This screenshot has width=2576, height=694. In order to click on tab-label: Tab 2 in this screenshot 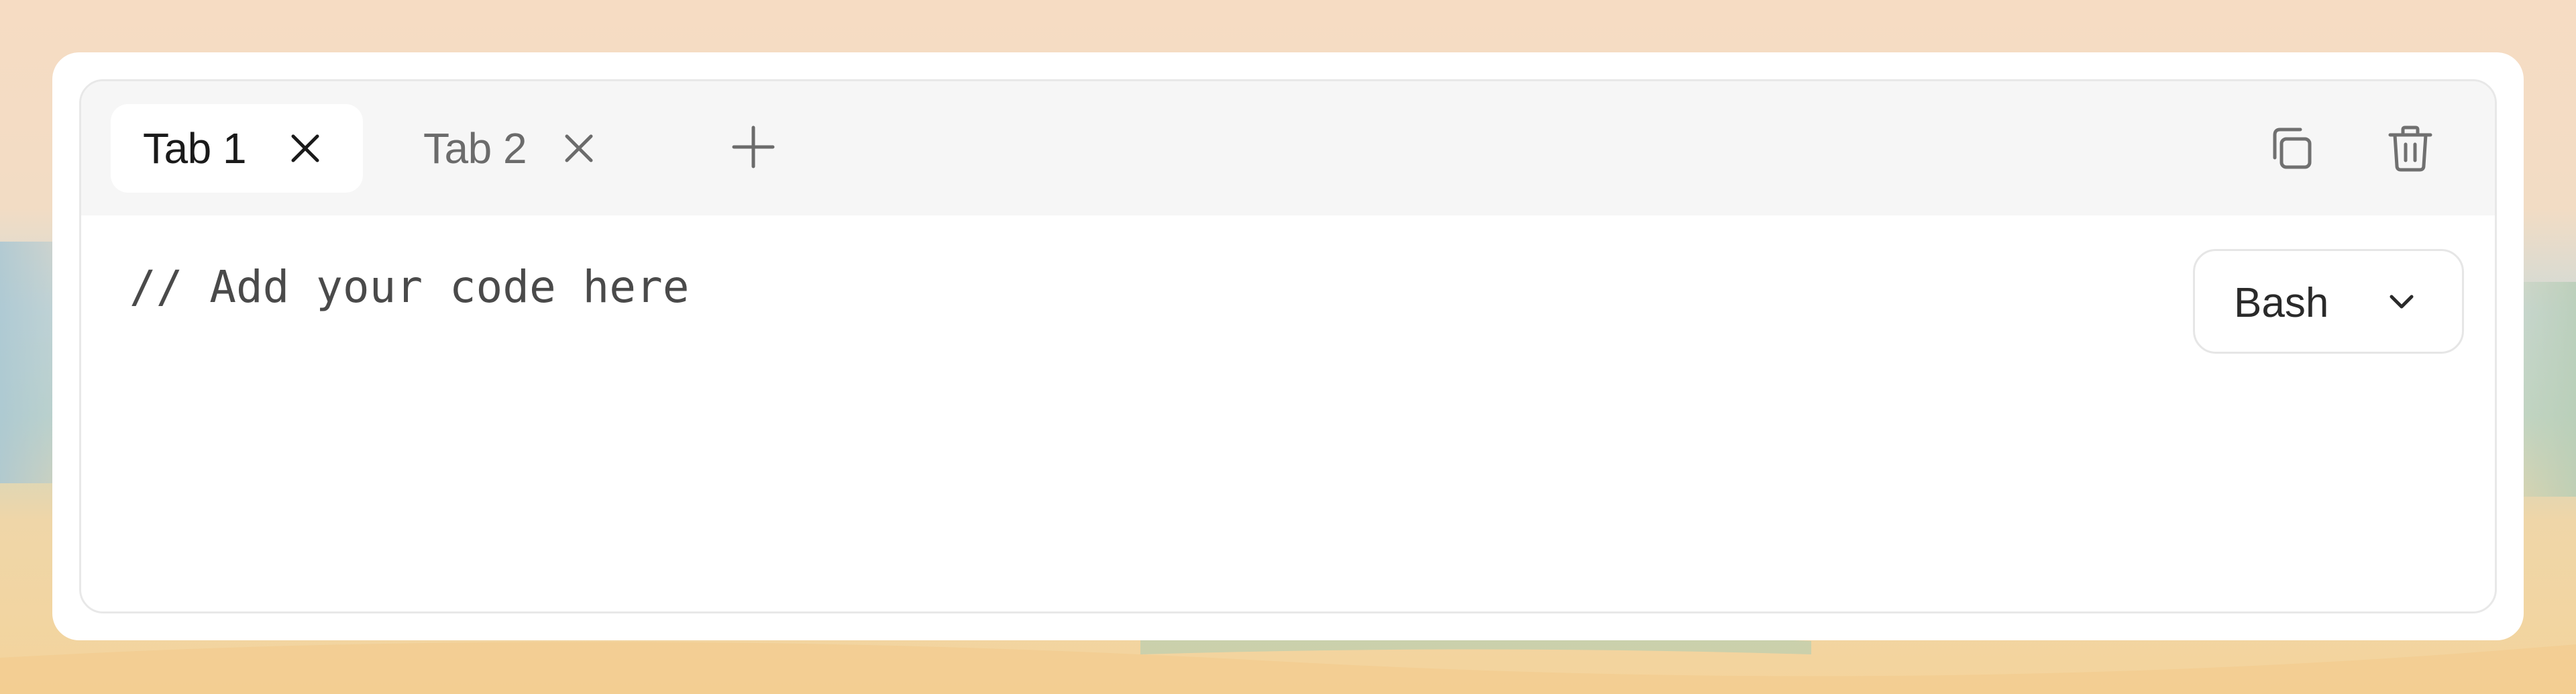, I will do `click(475, 148)`.